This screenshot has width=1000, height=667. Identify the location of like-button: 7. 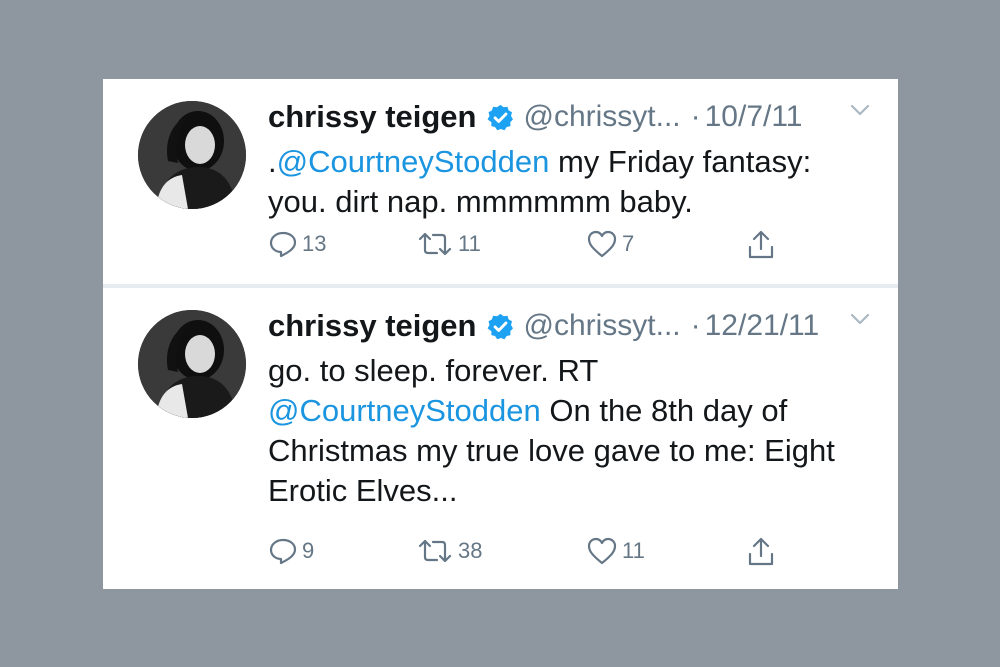
(610, 244).